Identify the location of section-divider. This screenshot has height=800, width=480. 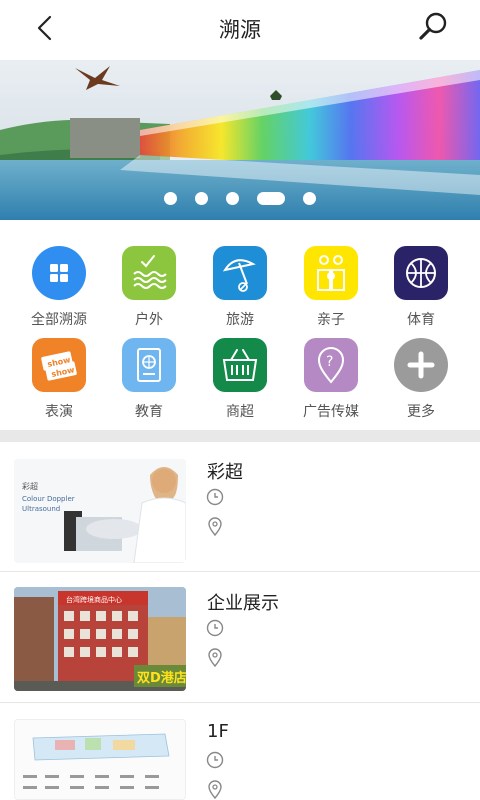
(240, 436).